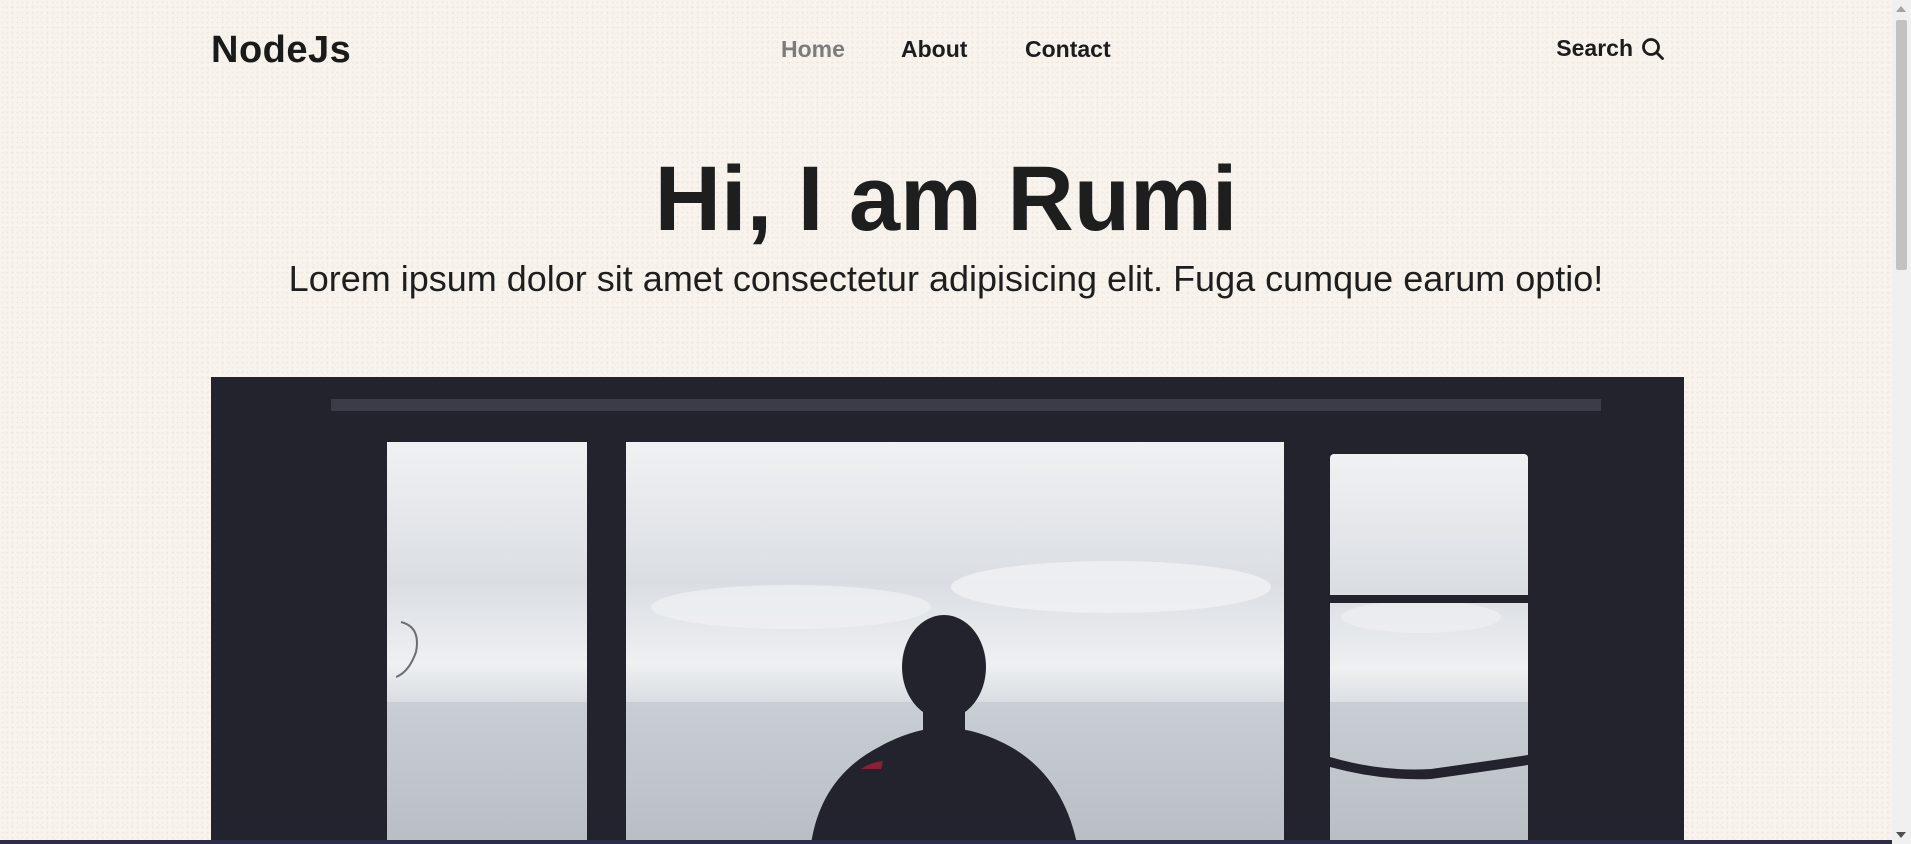 The width and height of the screenshot is (1911, 844). Describe the element at coordinates (813, 49) in the screenshot. I see `nav-home-link: Home` at that location.